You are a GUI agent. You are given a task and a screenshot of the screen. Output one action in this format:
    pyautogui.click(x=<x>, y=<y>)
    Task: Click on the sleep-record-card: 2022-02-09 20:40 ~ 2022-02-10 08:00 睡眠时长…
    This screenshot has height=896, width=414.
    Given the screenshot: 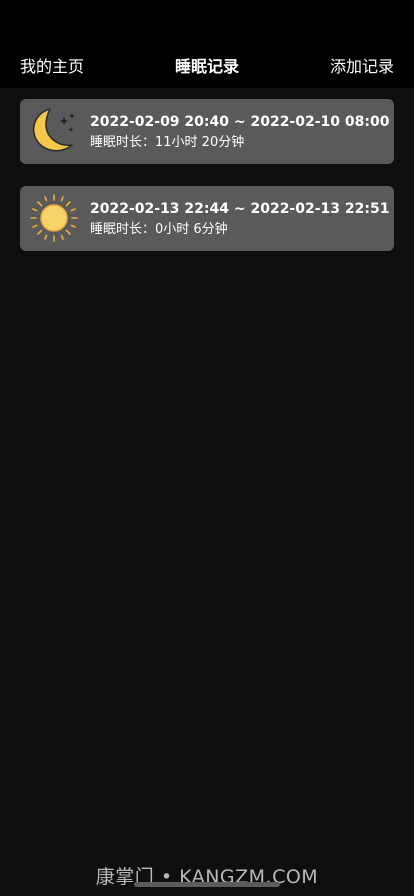 What is the action you would take?
    pyautogui.click(x=207, y=131)
    